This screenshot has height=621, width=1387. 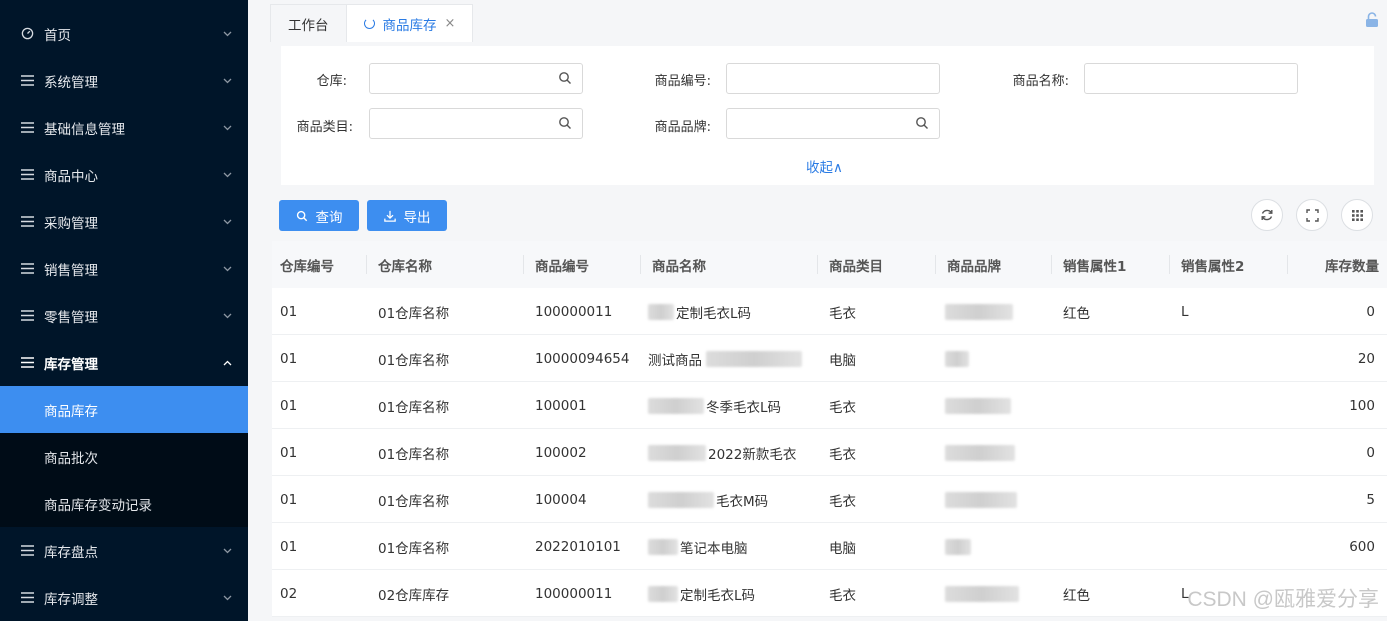 I want to click on sidebar-item-sales: 销售管理, so click(x=124, y=268).